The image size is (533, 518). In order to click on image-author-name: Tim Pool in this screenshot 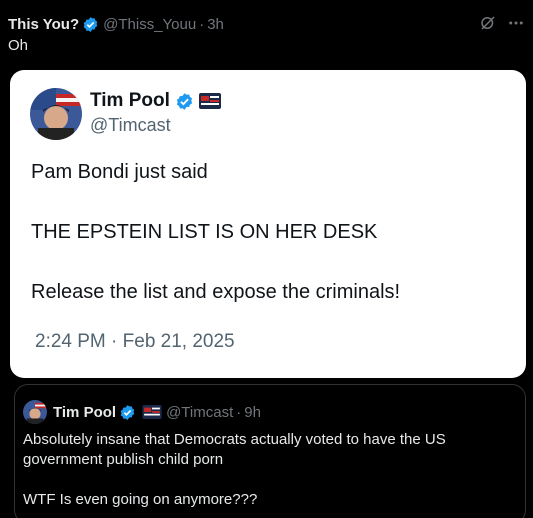, I will do `click(155, 101)`.